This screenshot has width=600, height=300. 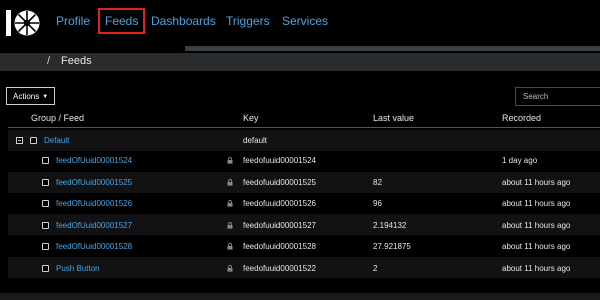 What do you see at coordinates (279, 182) in the screenshot?
I see `feed-key: feedofuuid00001525` at bounding box center [279, 182].